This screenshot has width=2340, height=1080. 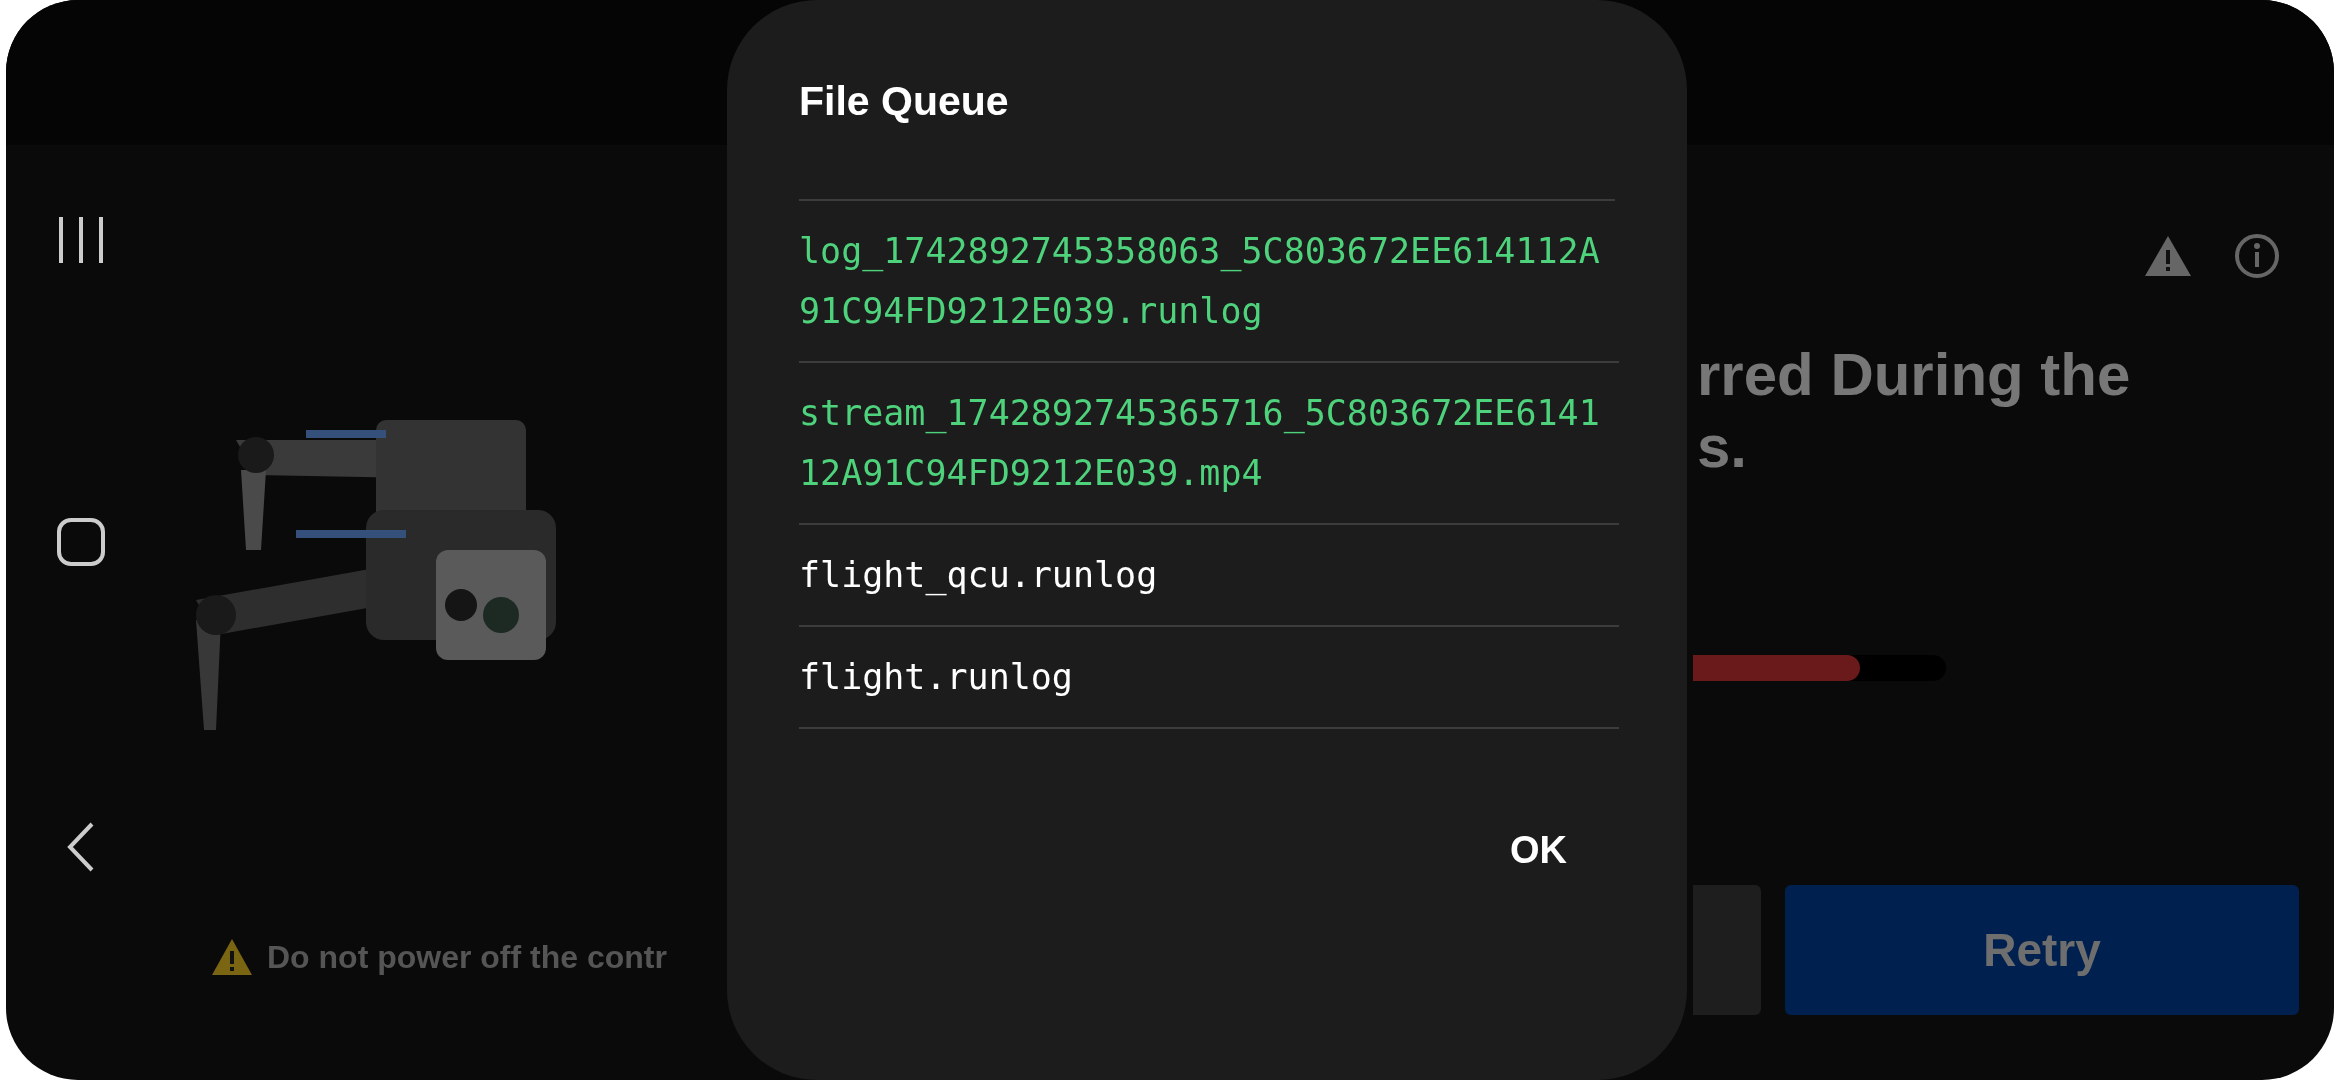 I want to click on dialog-title: File Queue, so click(x=904, y=101).